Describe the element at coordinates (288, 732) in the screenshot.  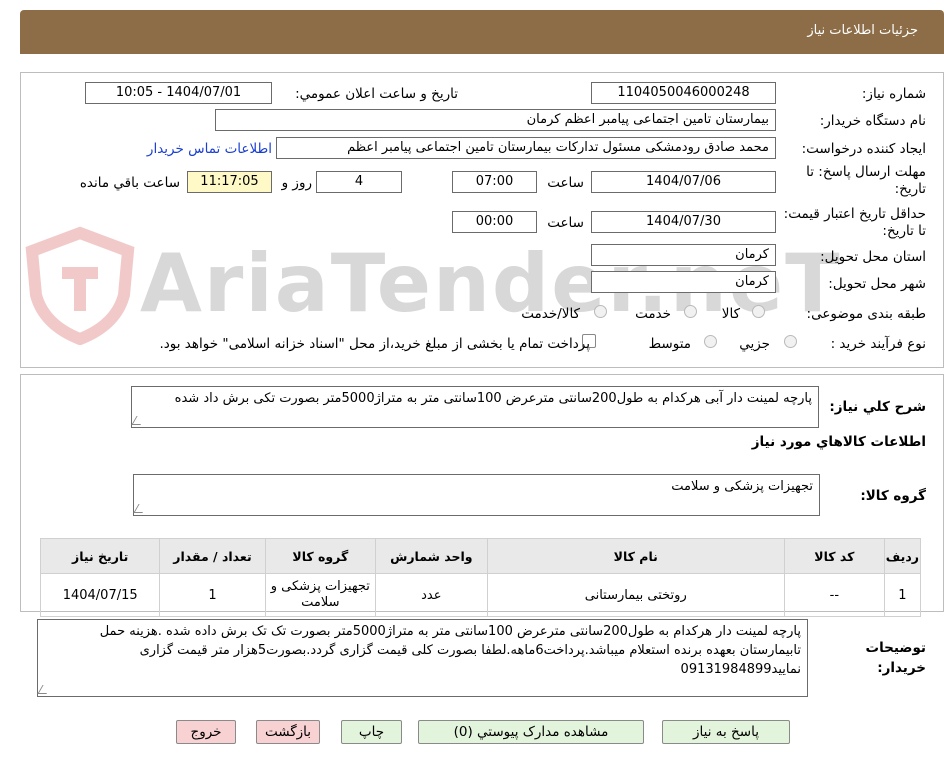
I see `back-button: بازگشت` at that location.